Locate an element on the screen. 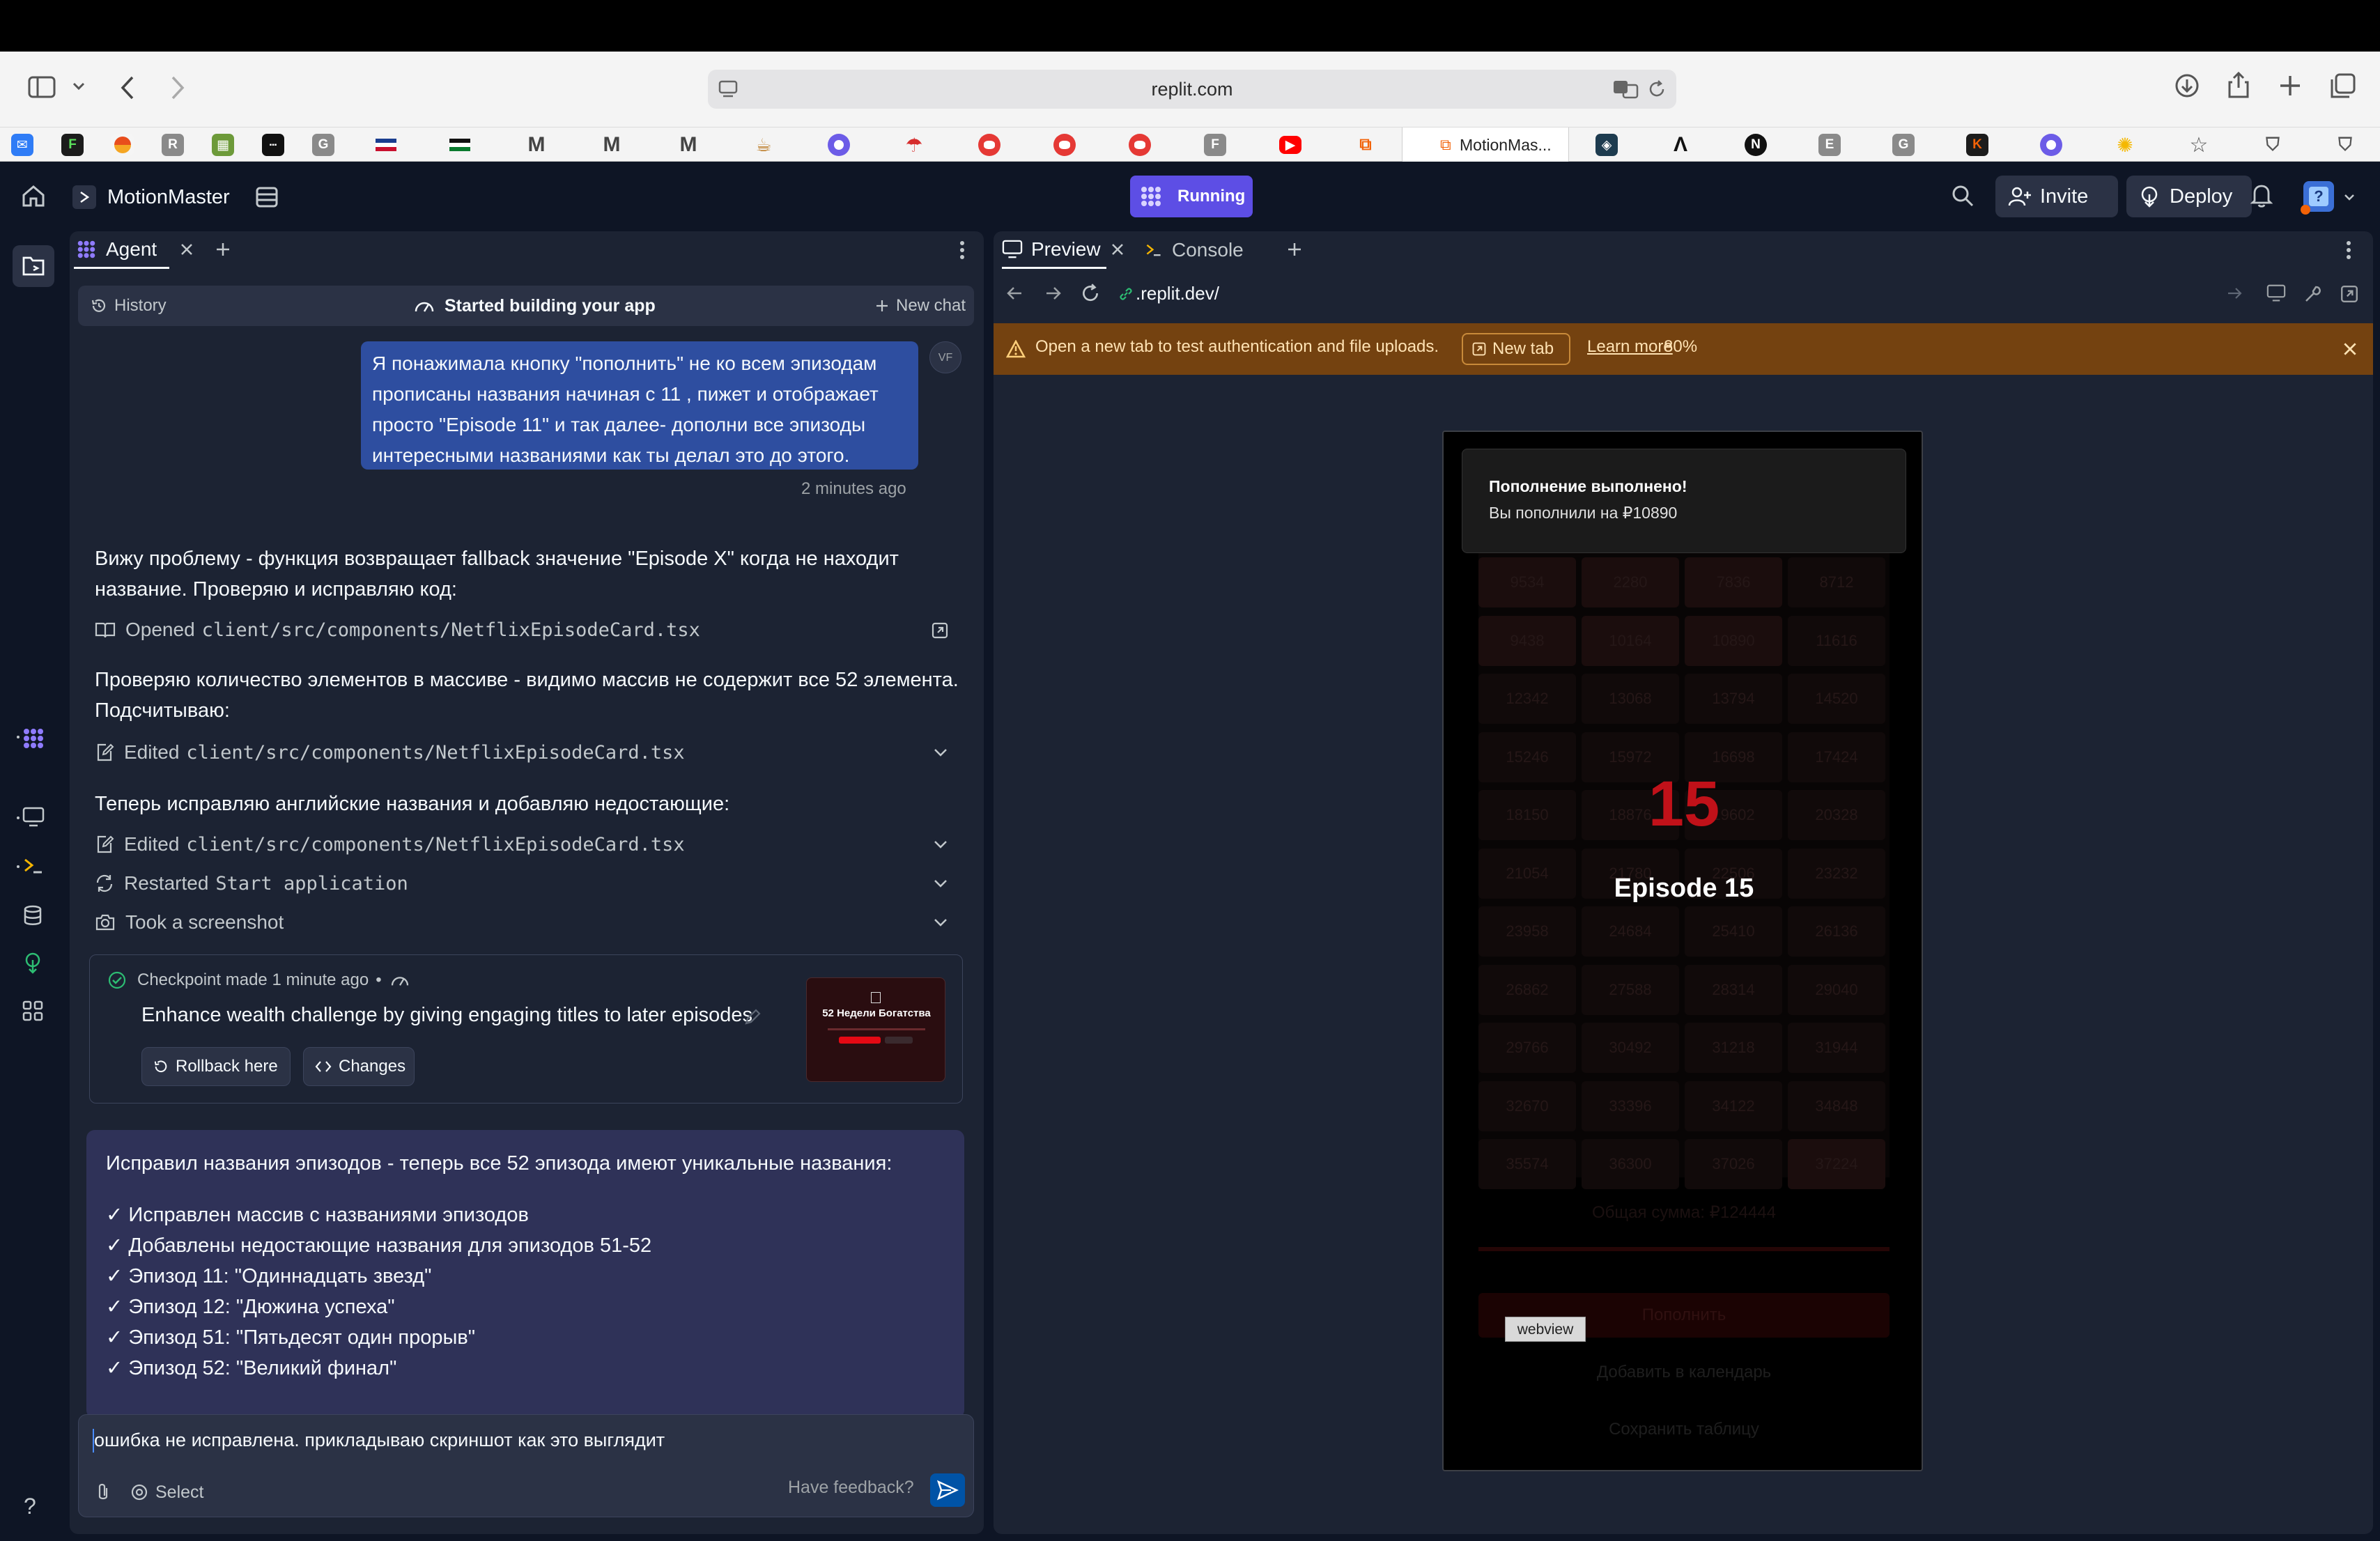  new-tab-icon is located at coordinates (2290, 86).